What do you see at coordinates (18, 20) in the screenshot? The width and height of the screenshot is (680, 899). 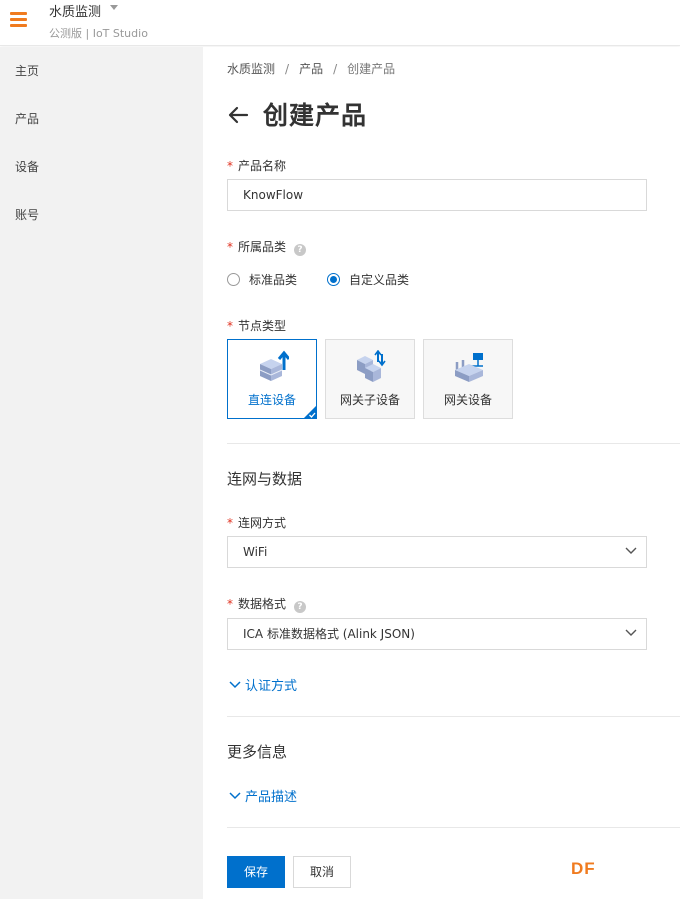 I see `menu-icon` at bounding box center [18, 20].